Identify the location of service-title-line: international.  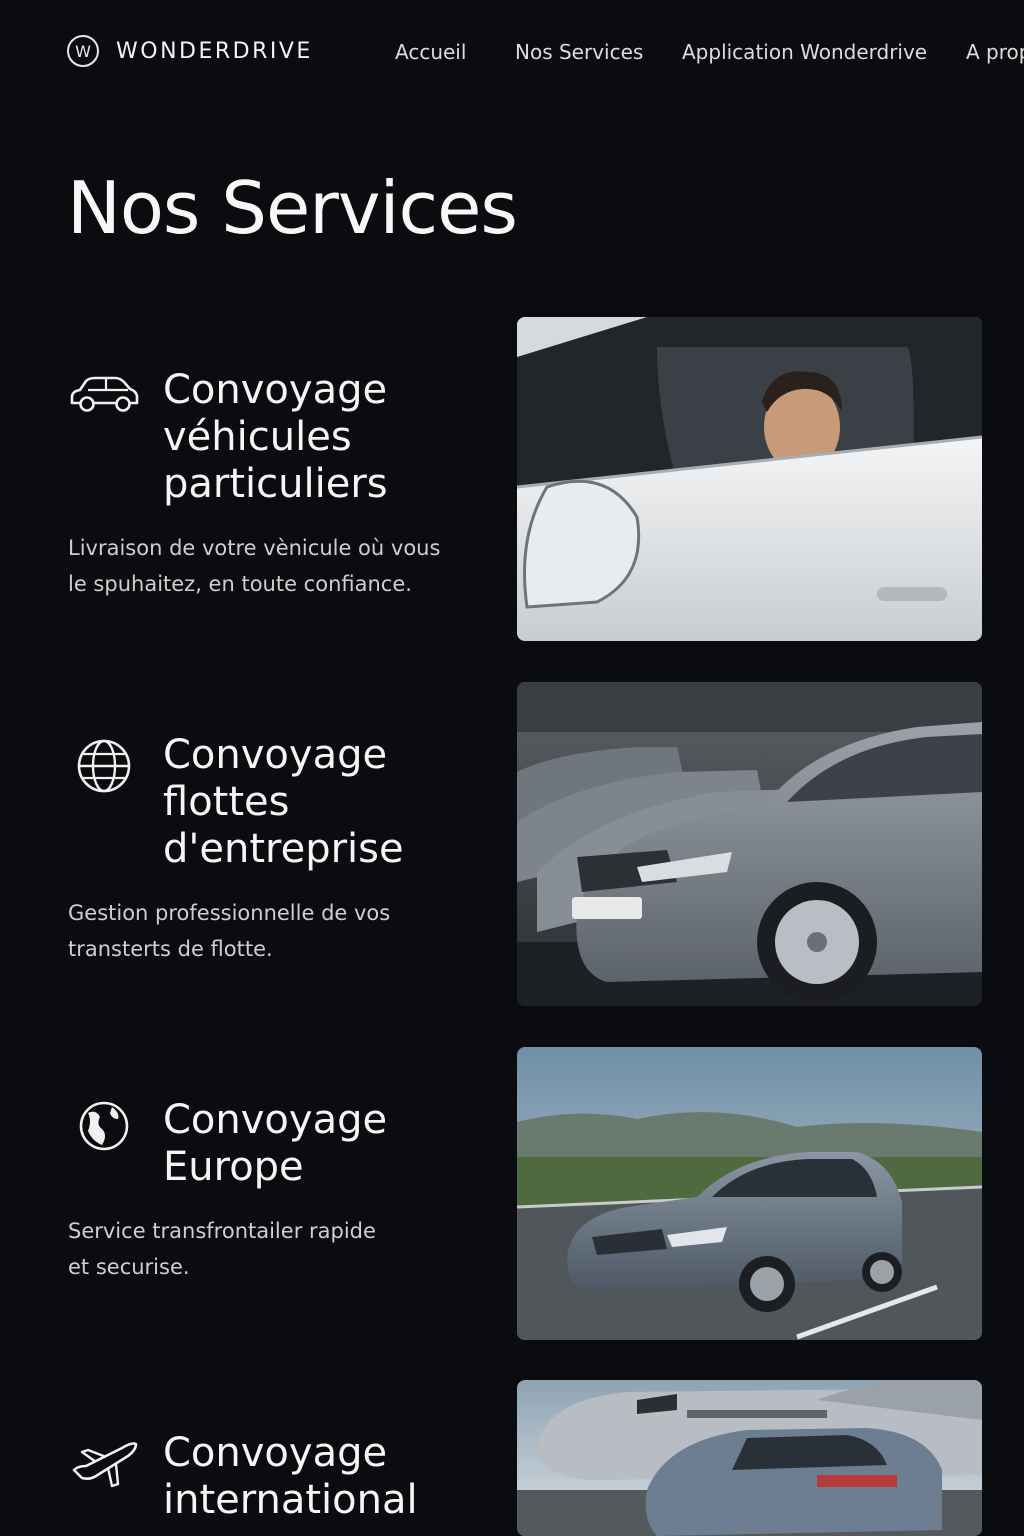
(290, 1500).